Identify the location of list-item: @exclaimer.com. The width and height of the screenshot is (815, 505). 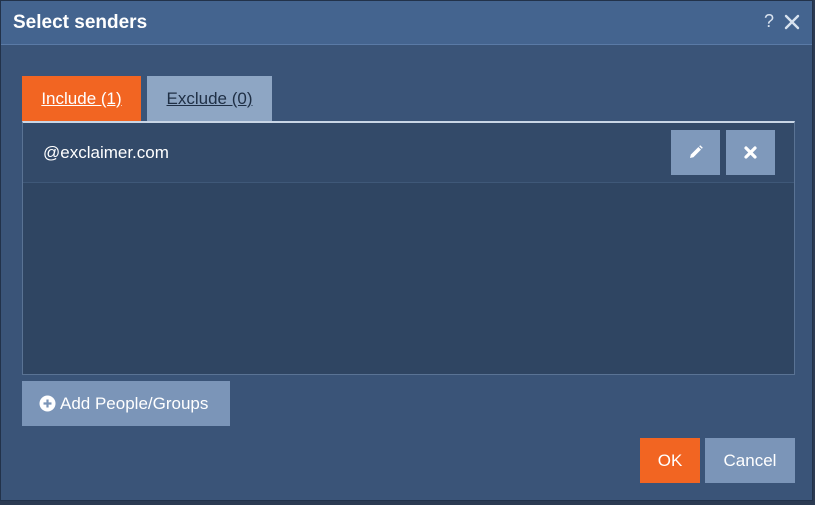
(408, 153).